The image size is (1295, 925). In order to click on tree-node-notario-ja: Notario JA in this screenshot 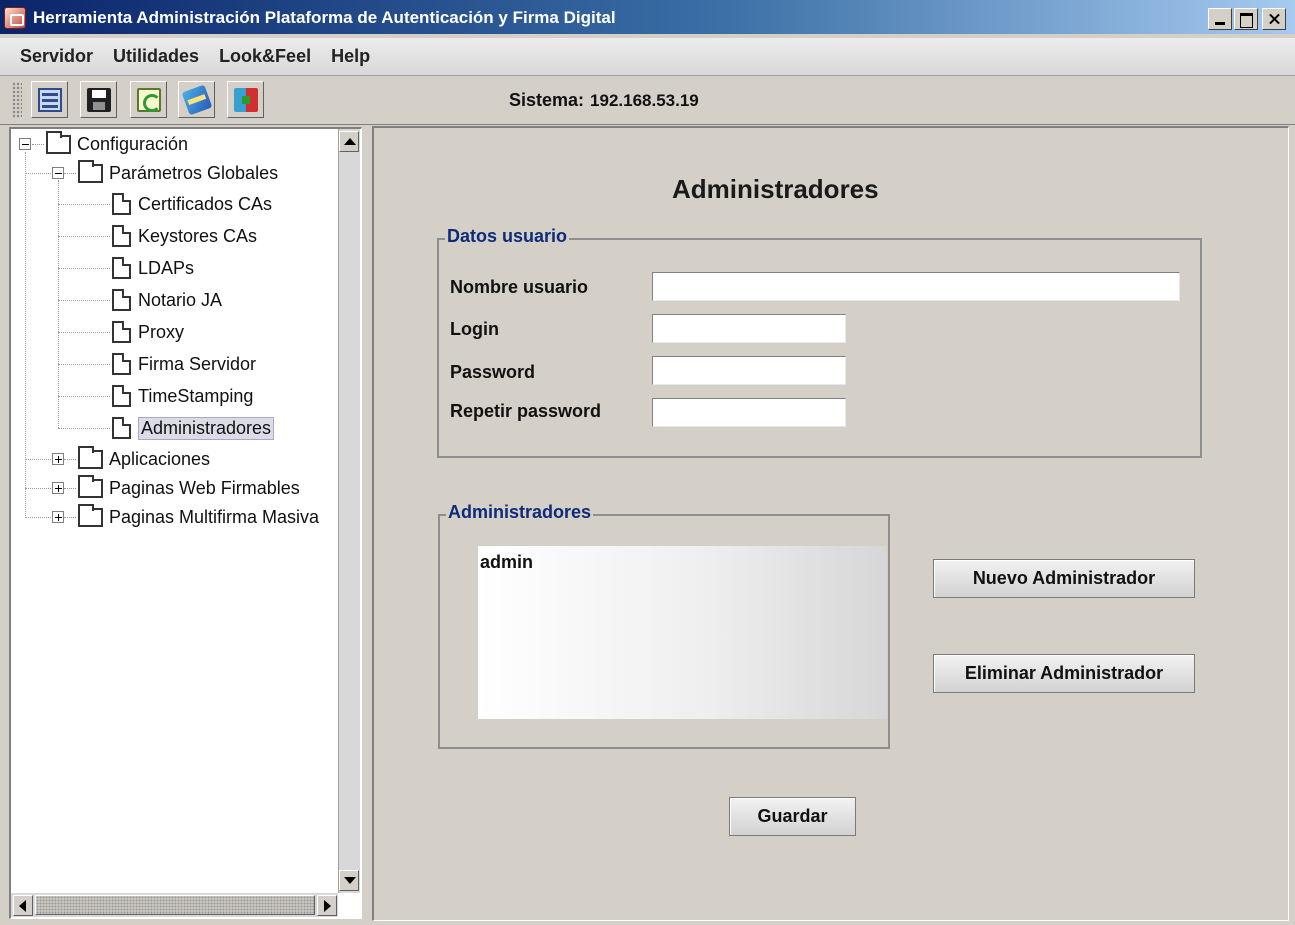, I will do `click(167, 300)`.